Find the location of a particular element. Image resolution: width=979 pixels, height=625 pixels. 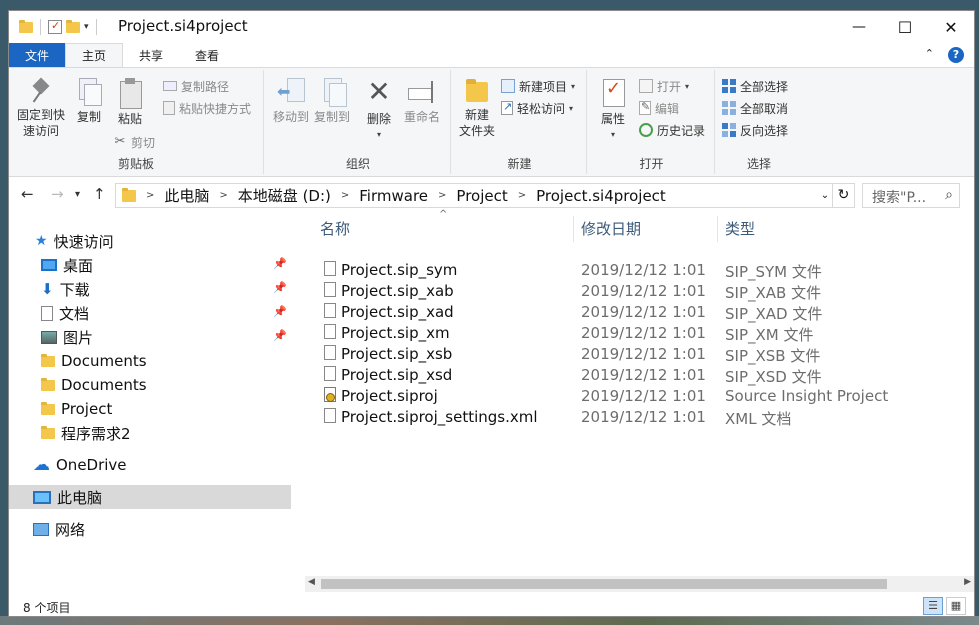

properties-icon is located at coordinates (55, 26).